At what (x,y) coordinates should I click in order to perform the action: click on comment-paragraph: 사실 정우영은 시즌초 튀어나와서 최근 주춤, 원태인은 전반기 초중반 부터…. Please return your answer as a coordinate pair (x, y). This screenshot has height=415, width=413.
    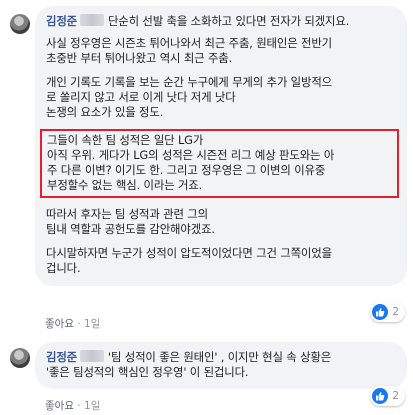
    Looking at the image, I should click on (189, 50).